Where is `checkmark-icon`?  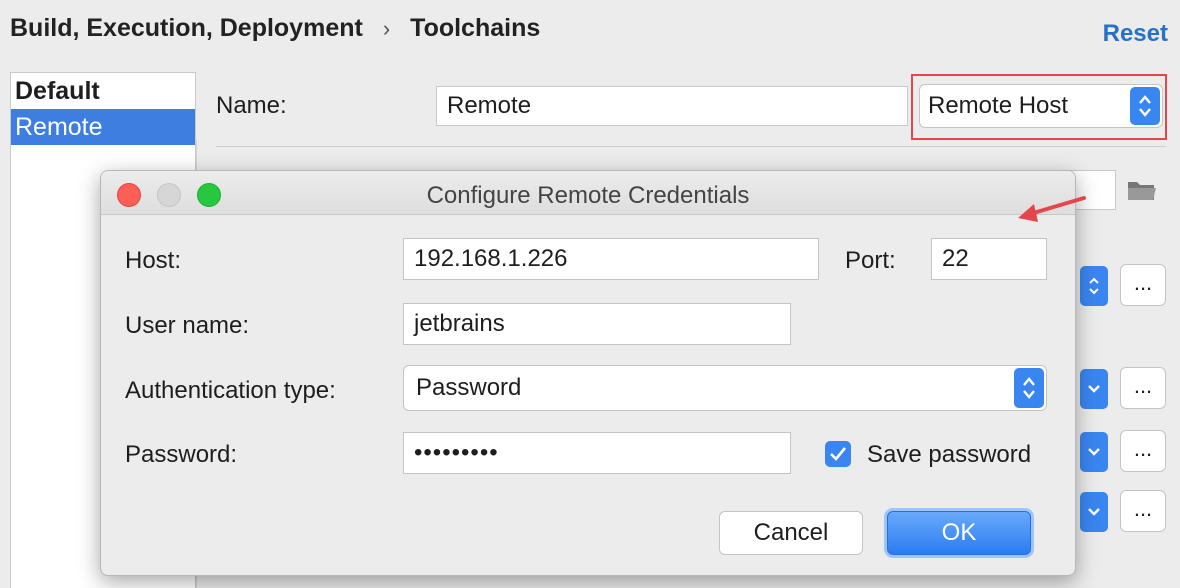 checkmark-icon is located at coordinates (838, 454).